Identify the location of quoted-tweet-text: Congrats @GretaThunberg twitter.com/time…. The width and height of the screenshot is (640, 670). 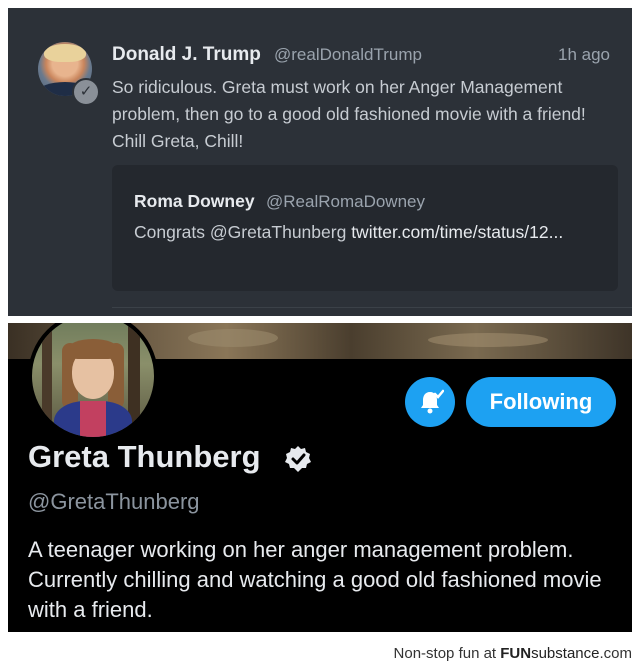
(359, 232).